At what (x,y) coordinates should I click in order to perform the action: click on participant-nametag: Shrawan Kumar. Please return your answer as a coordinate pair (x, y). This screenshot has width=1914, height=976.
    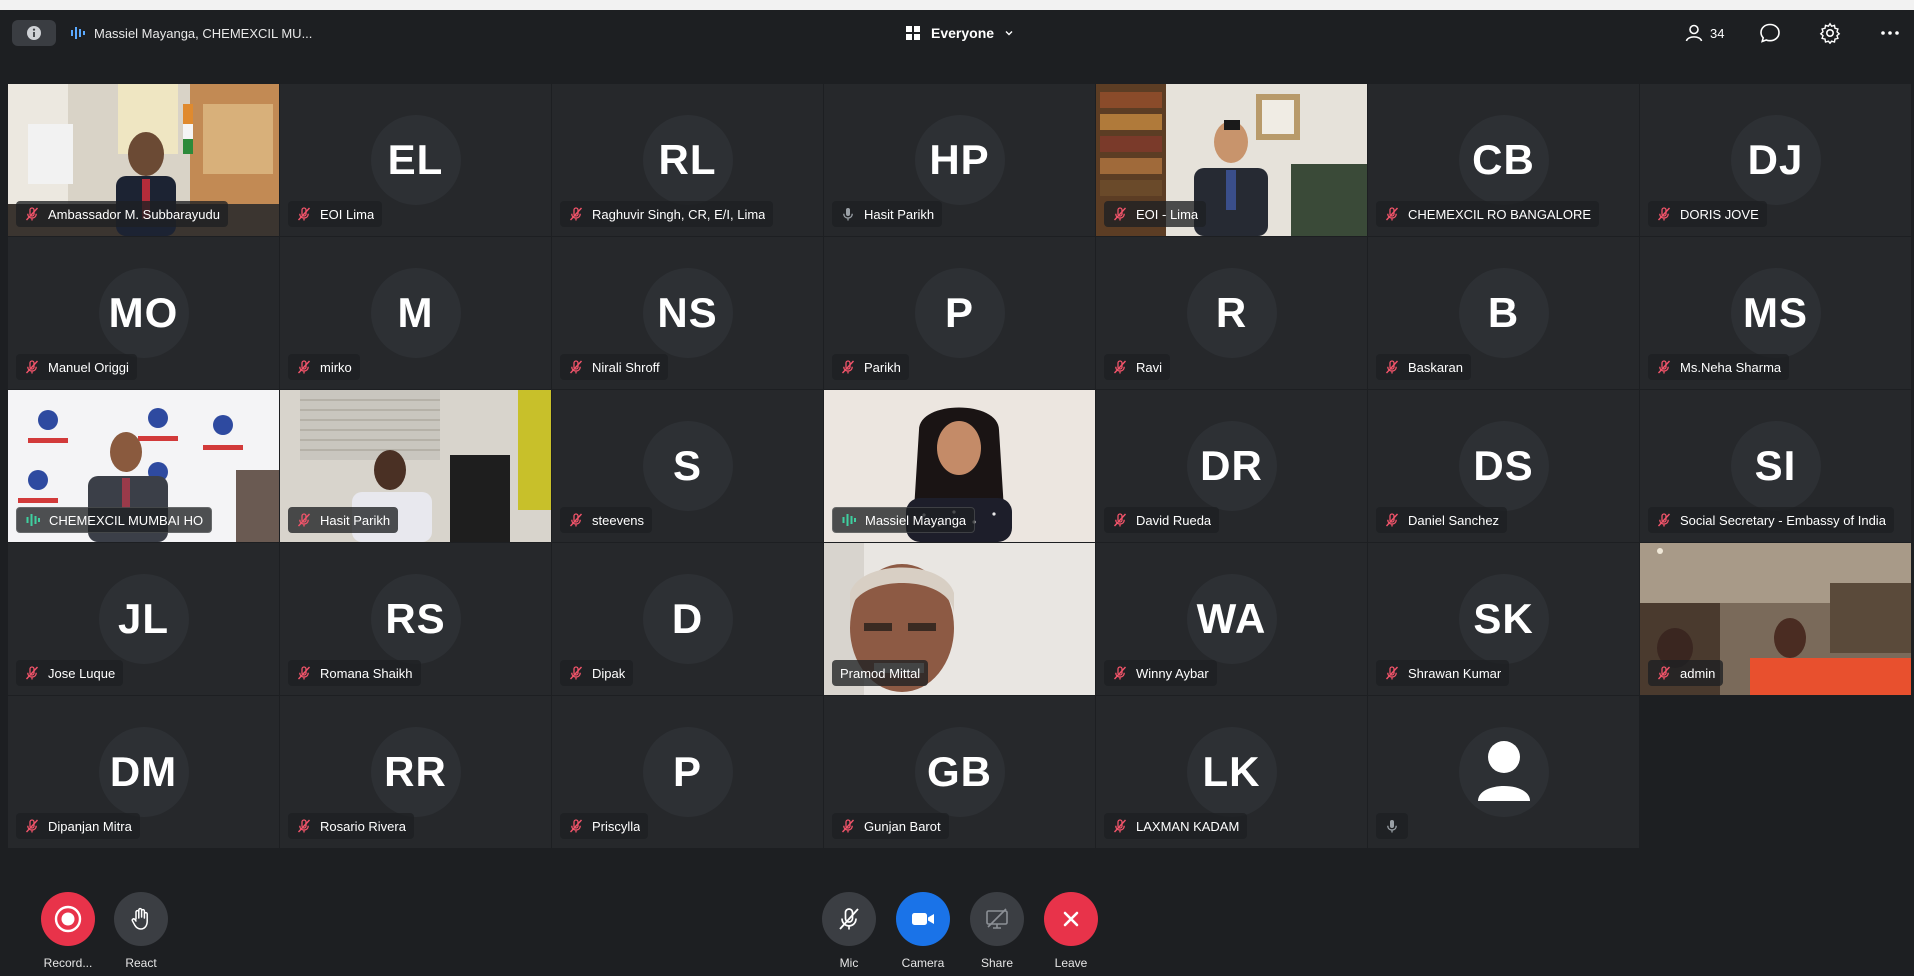
    Looking at the image, I should click on (1443, 673).